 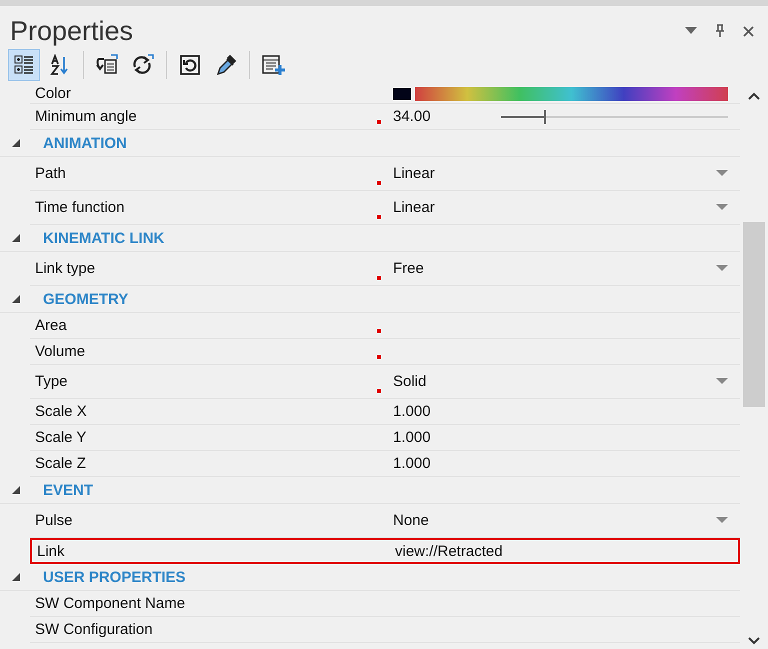 I want to click on dropdown-field: Free, so click(x=554, y=268).